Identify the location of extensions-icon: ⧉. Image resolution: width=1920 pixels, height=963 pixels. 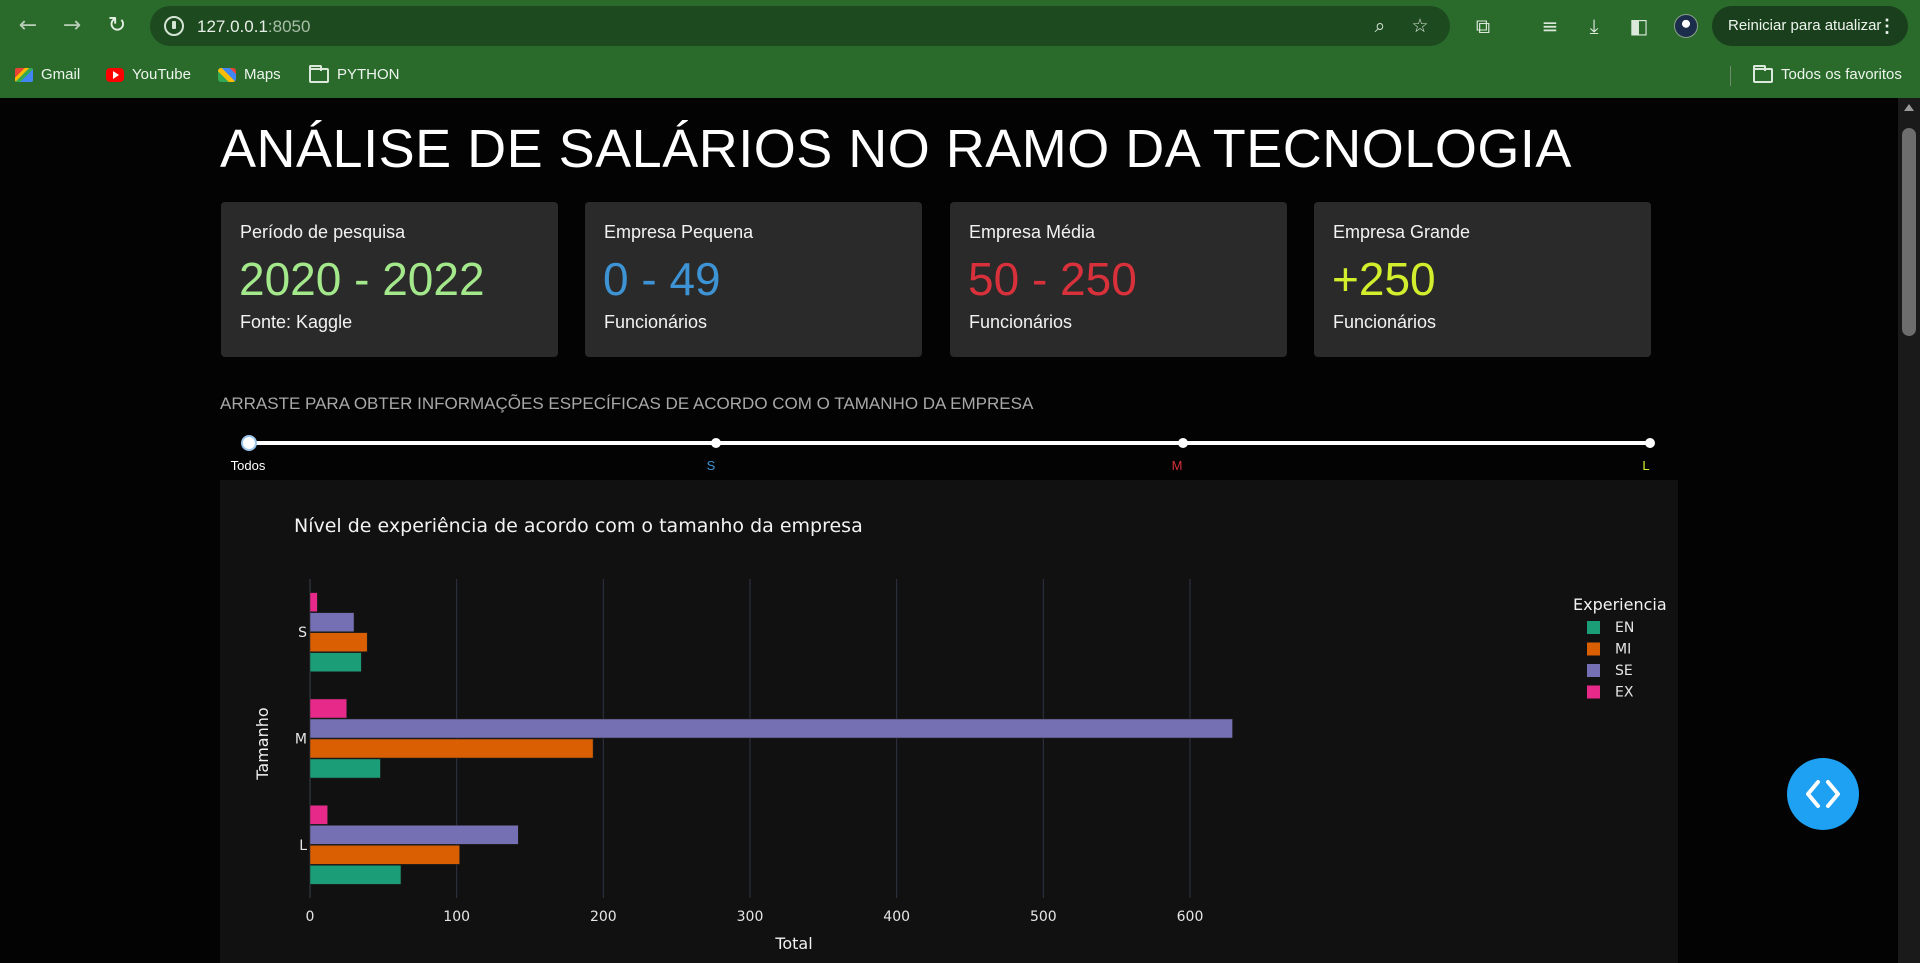
(1483, 26).